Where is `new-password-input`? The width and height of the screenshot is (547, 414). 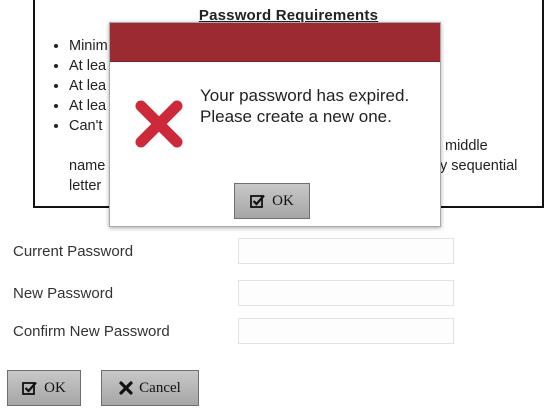
new-password-input is located at coordinates (346, 293).